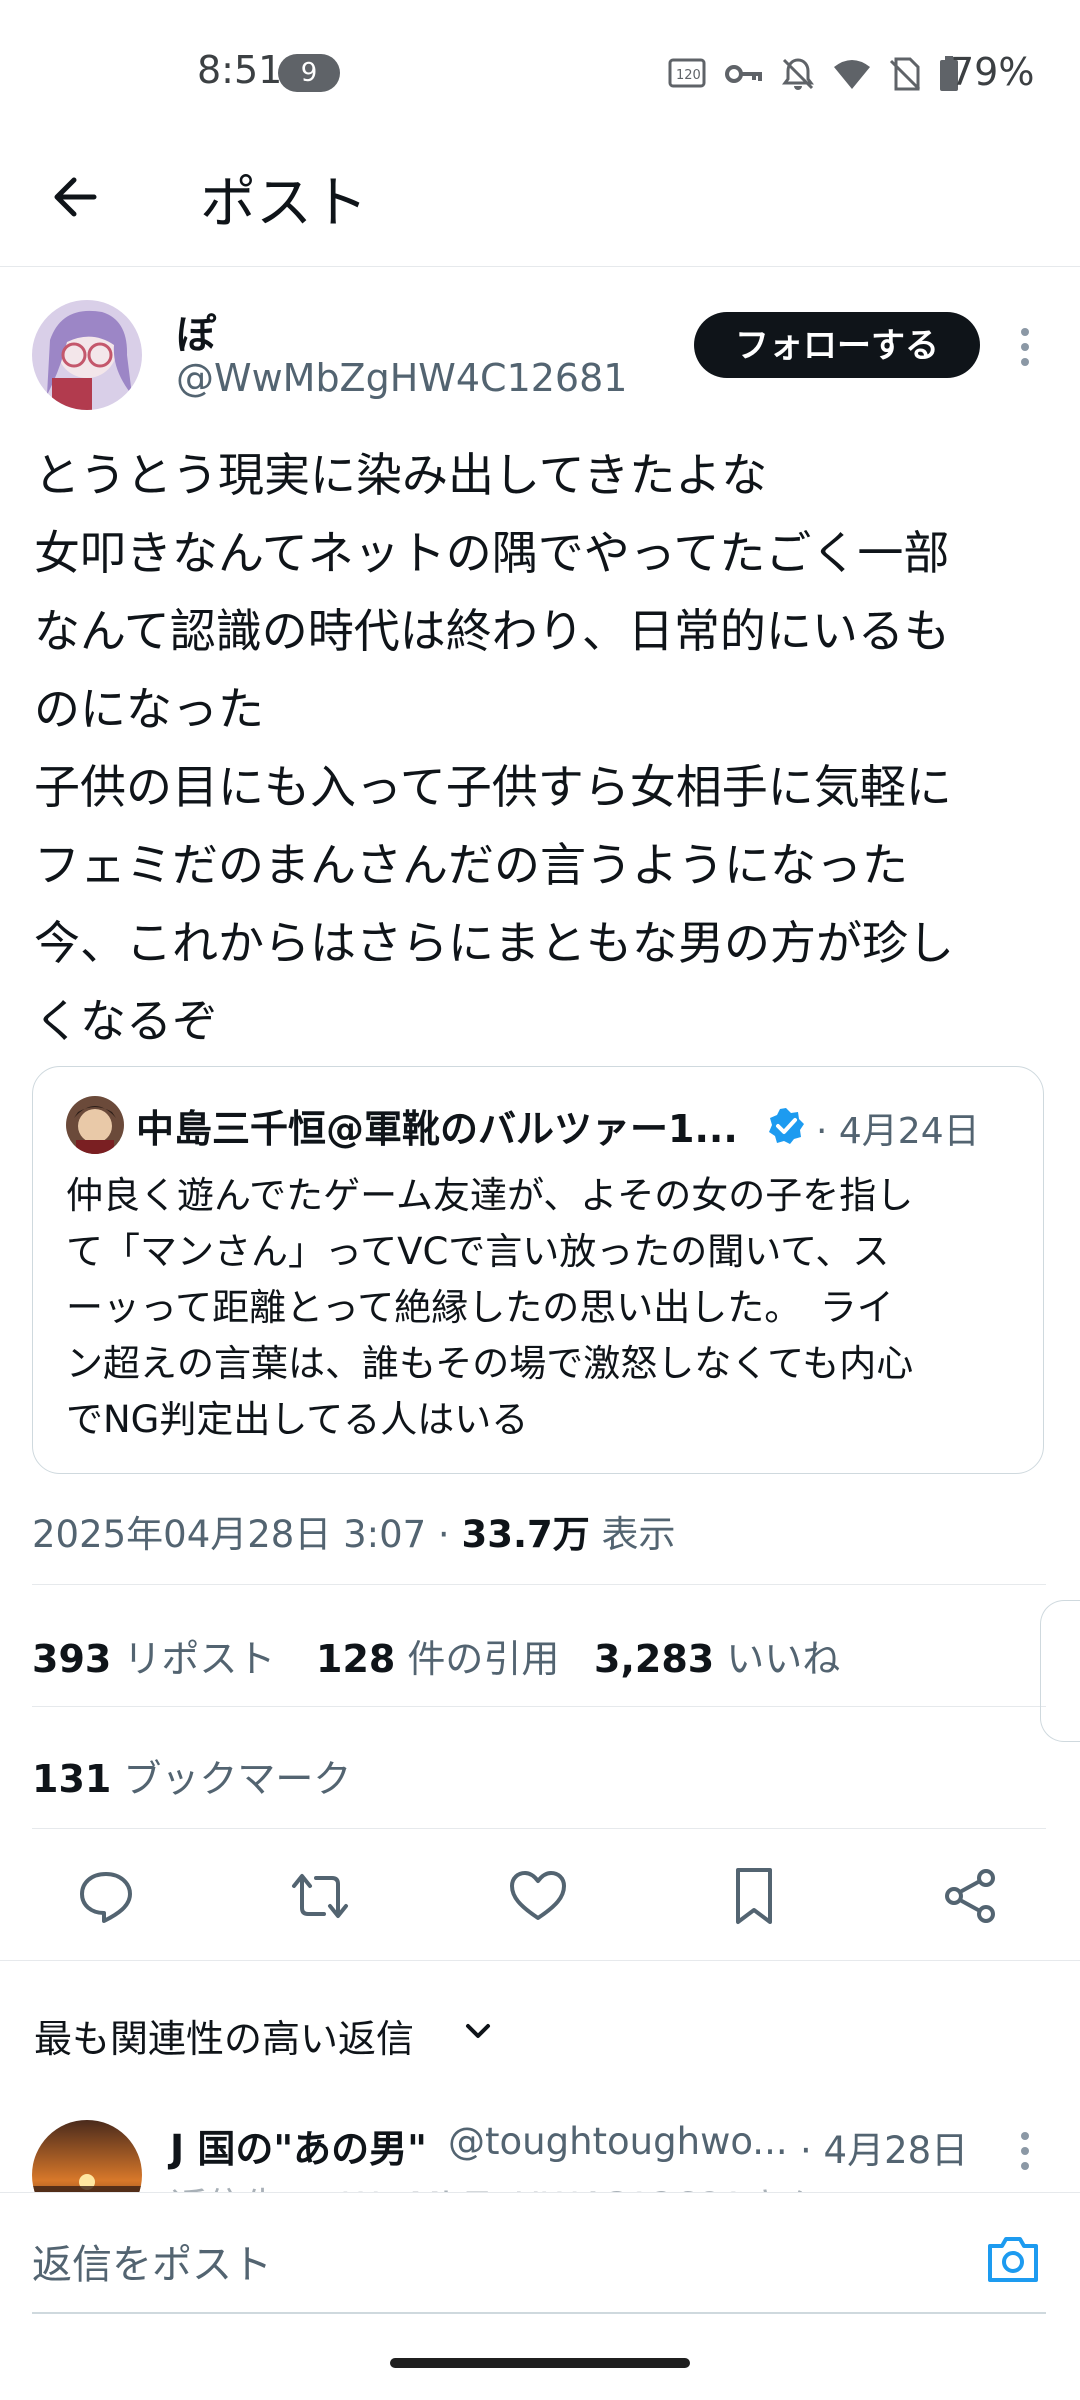 Image resolution: width=1080 pixels, height=2400 pixels. I want to click on bookmarks-stat: 131 ブックマーク, so click(191, 1775).